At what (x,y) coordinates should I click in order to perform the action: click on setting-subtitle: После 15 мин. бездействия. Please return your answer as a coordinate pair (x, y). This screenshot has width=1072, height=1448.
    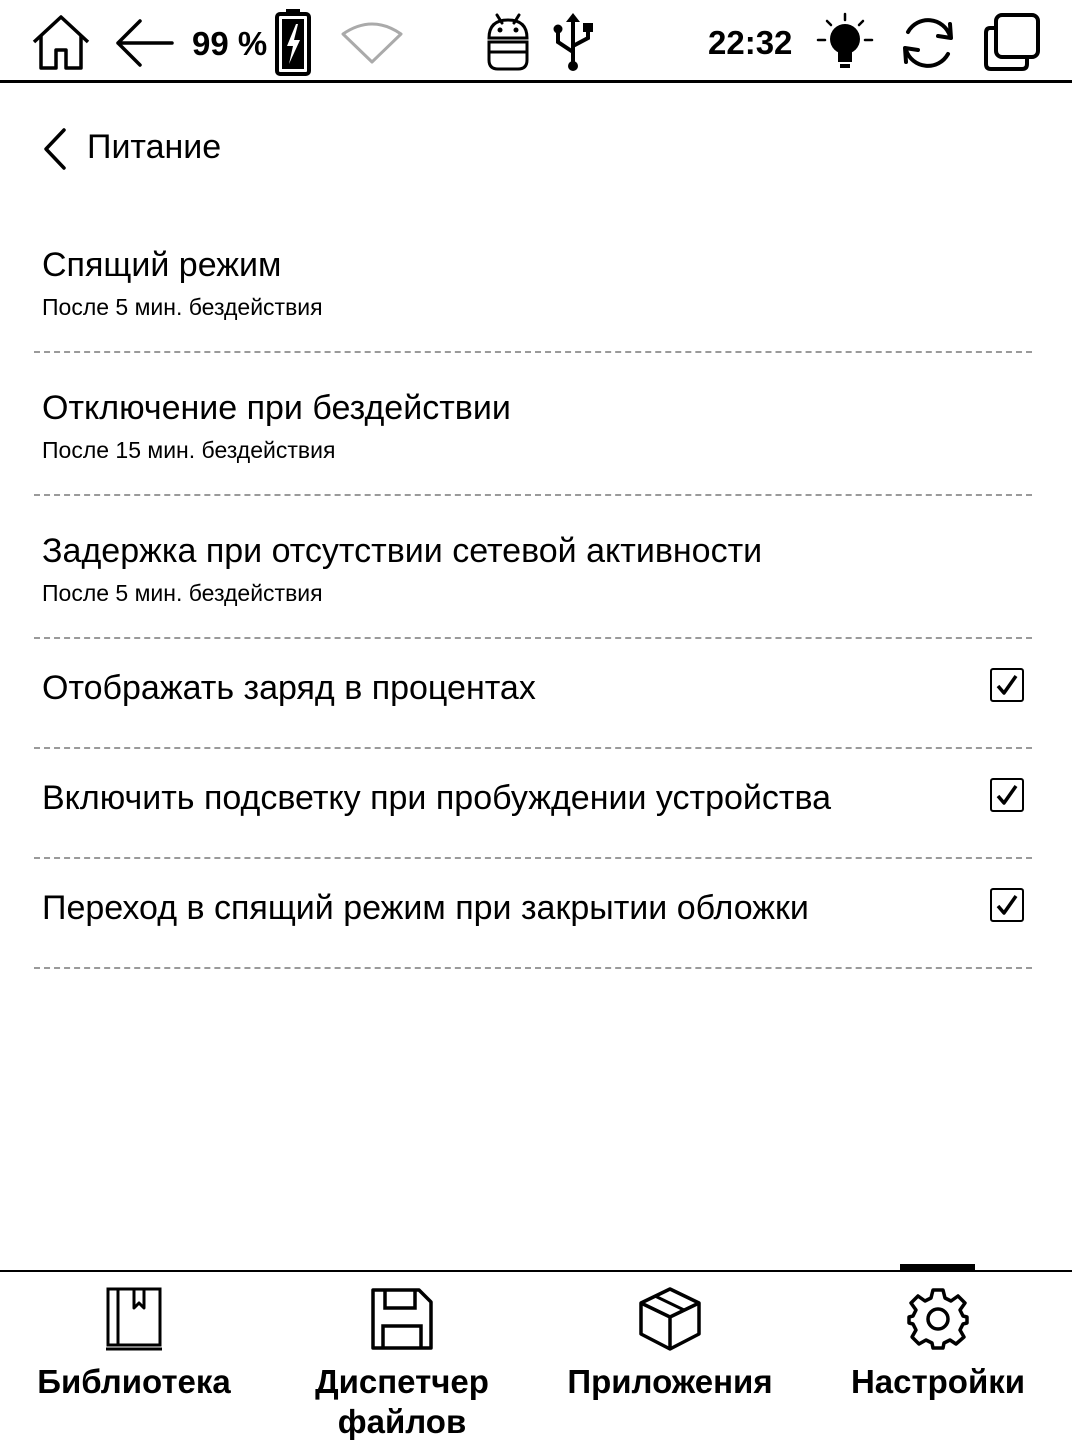
    Looking at the image, I should click on (189, 450).